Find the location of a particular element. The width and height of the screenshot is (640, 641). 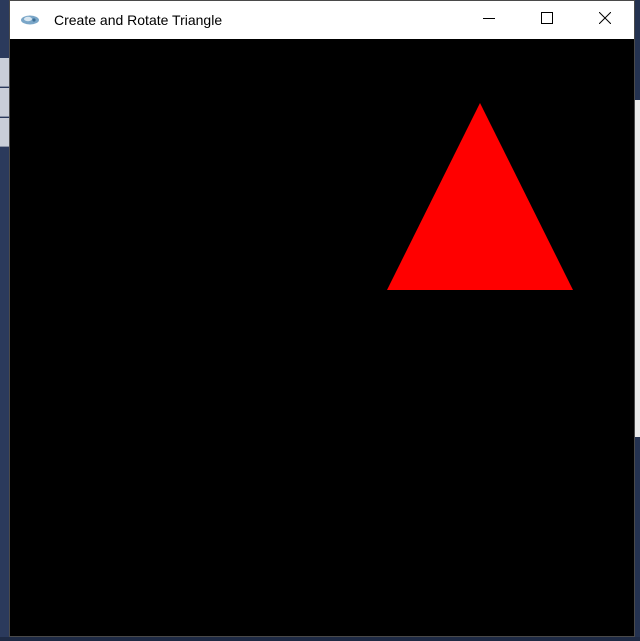

close-button is located at coordinates (605, 20).